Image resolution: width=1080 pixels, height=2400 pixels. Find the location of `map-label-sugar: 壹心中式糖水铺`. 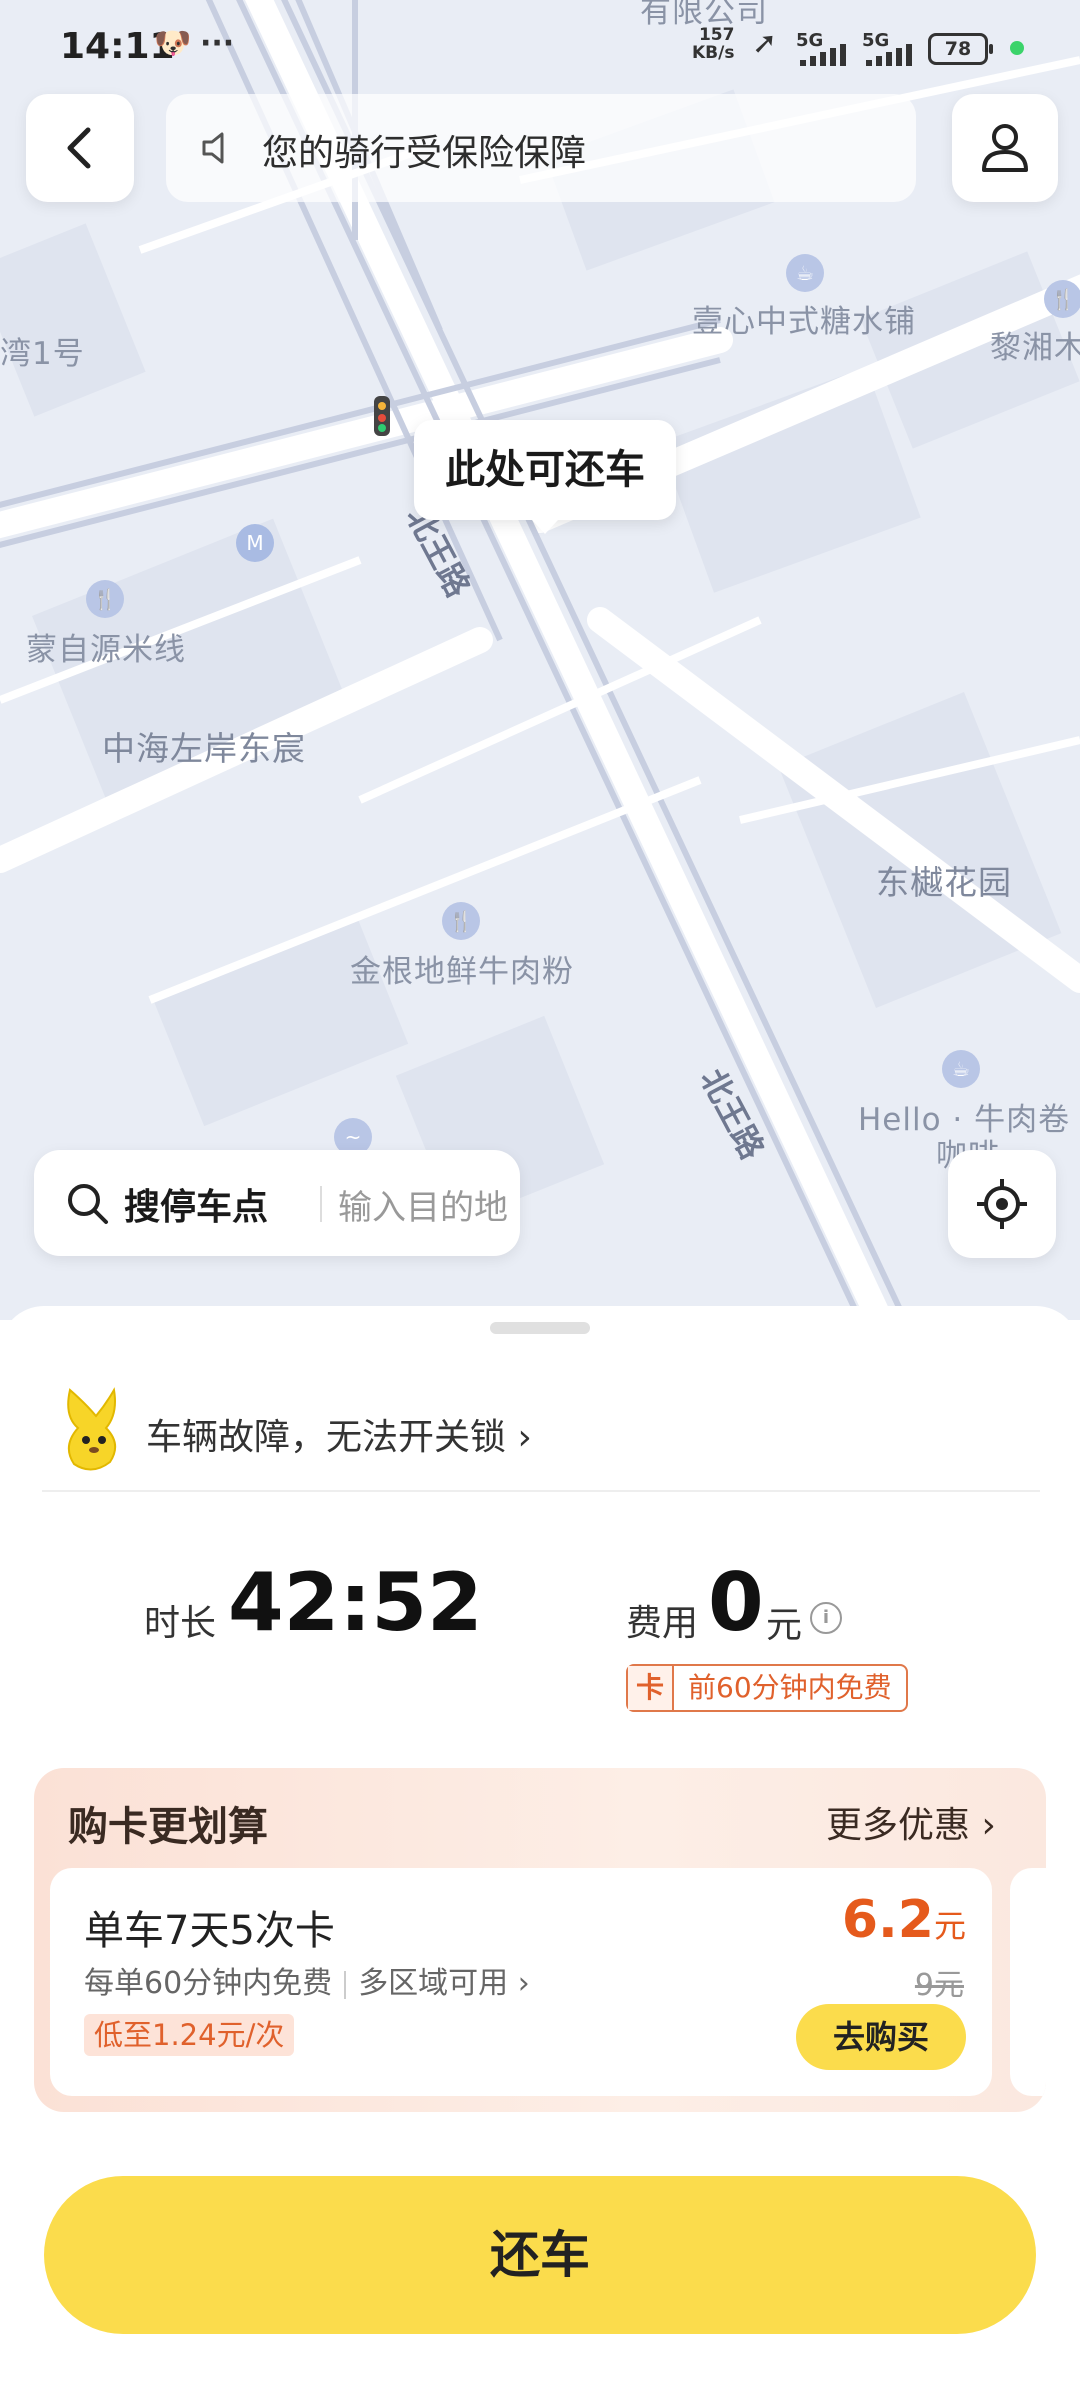

map-label-sugar: 壹心中式糖水铺 is located at coordinates (804, 322).